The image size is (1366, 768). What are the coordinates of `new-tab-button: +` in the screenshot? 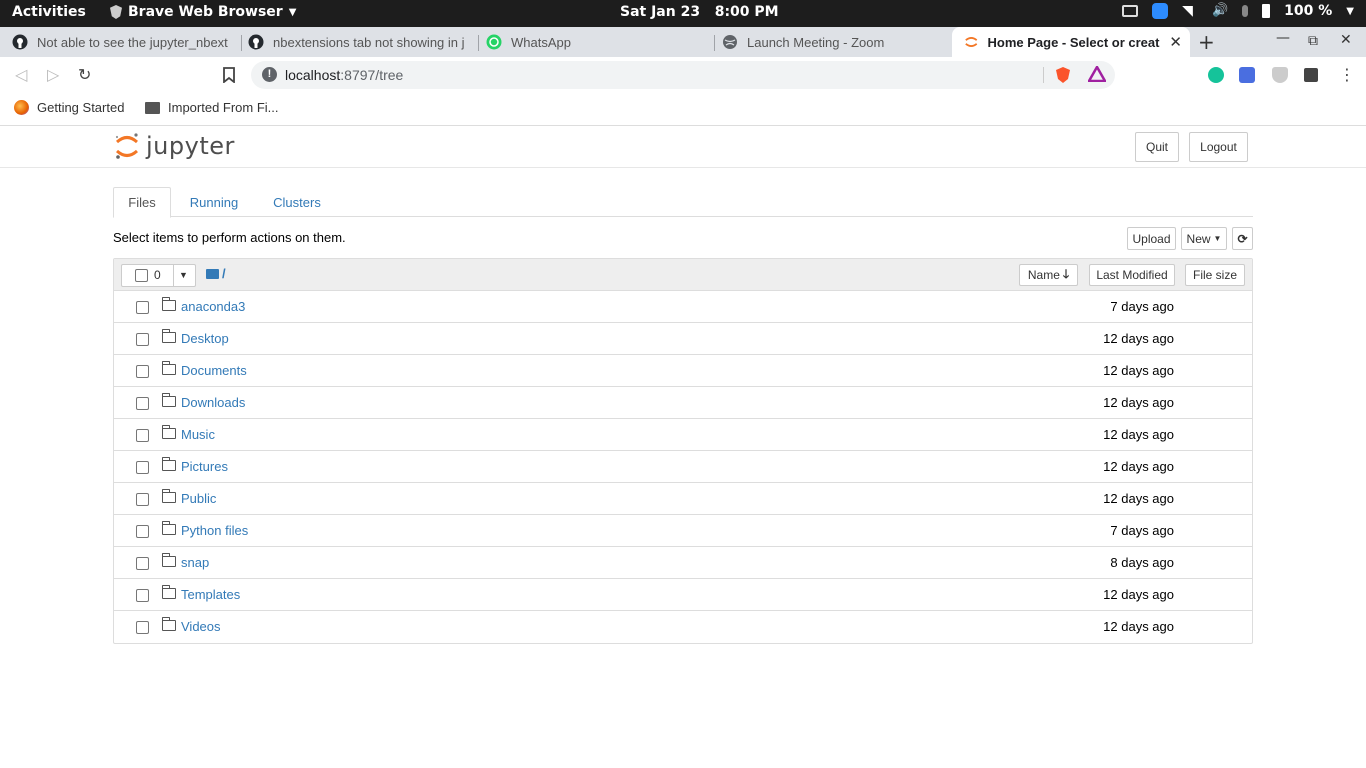 It's located at (1206, 42).